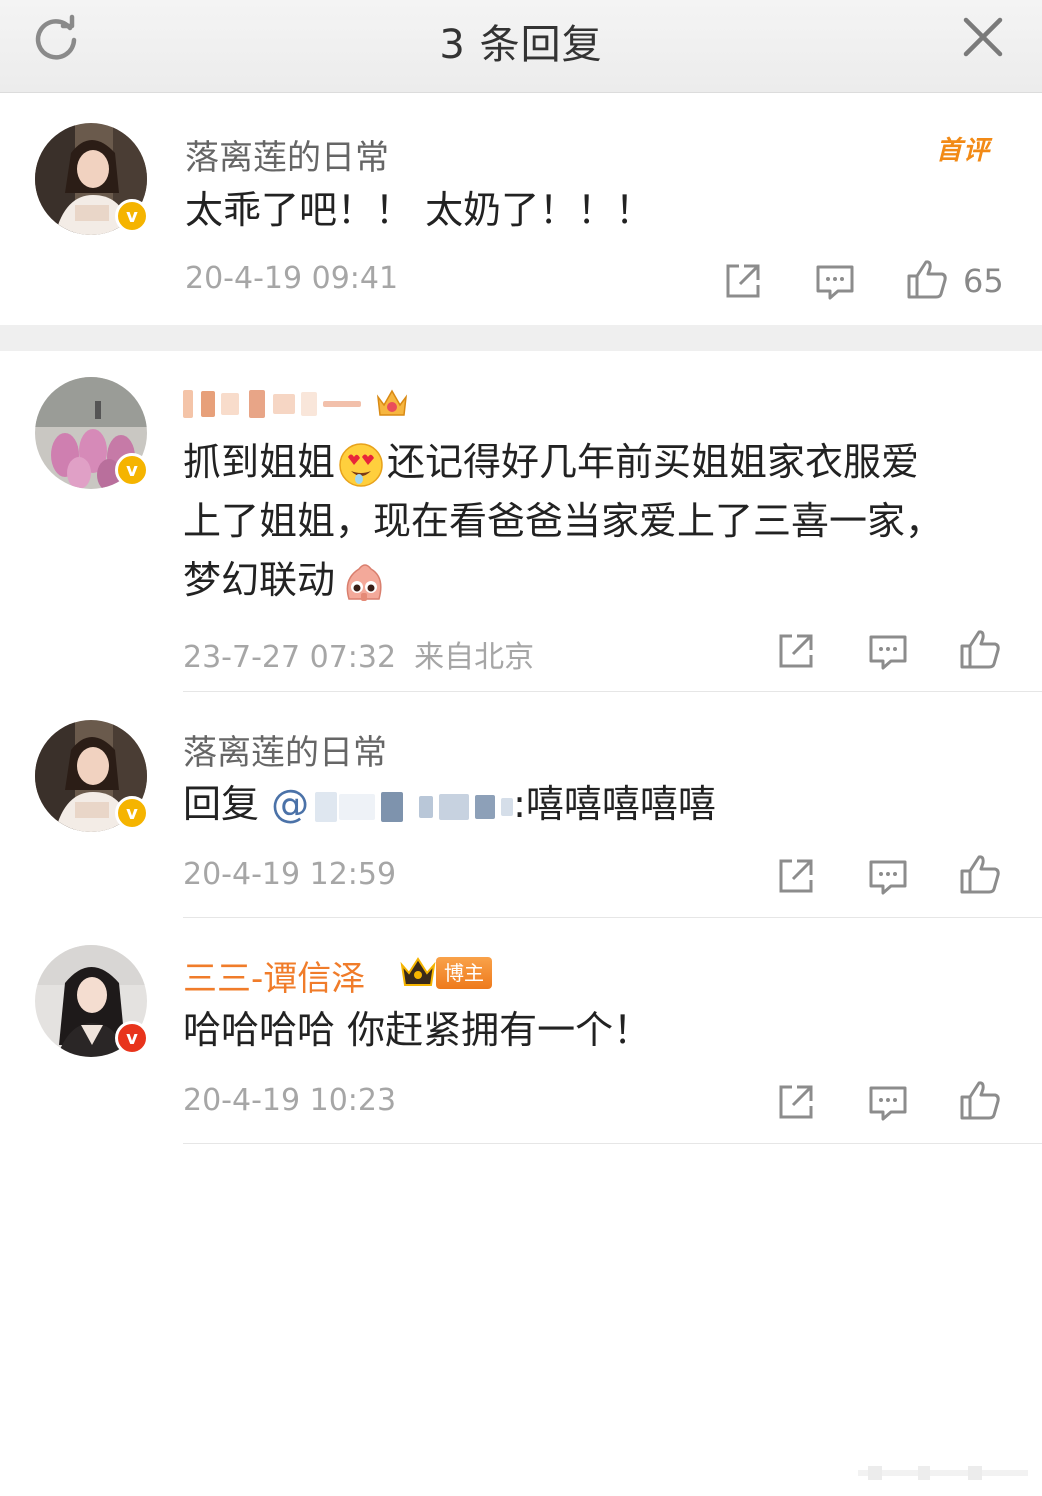 Image resolution: width=1042 pixels, height=1496 pixels. Describe the element at coordinates (272, 402) in the screenshot. I see `username-redacted` at that location.